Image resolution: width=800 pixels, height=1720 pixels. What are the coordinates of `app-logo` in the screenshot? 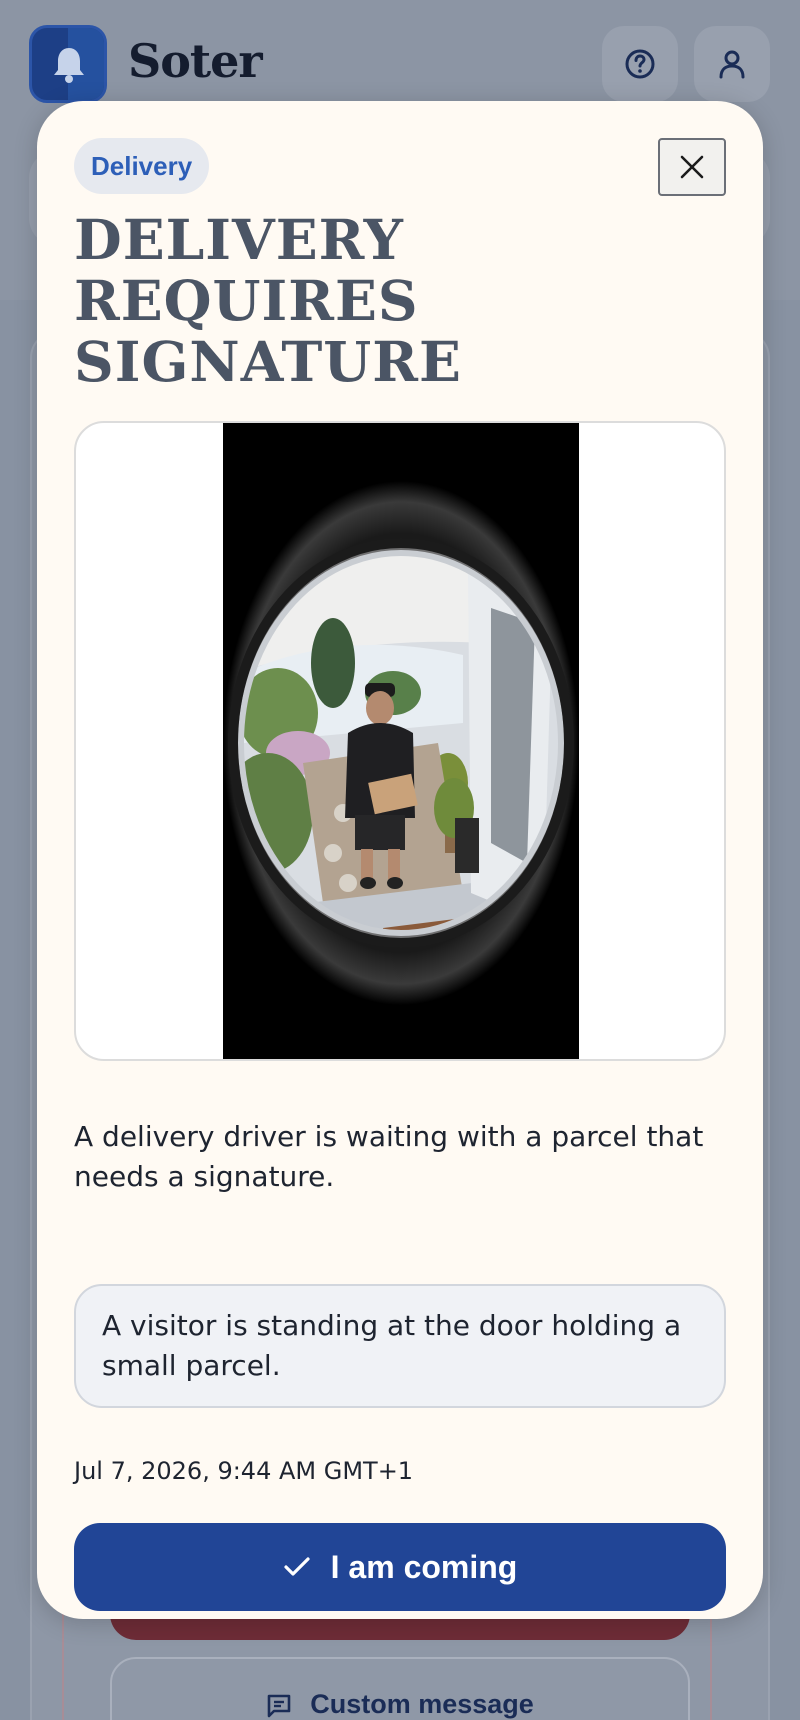 It's located at (68, 64).